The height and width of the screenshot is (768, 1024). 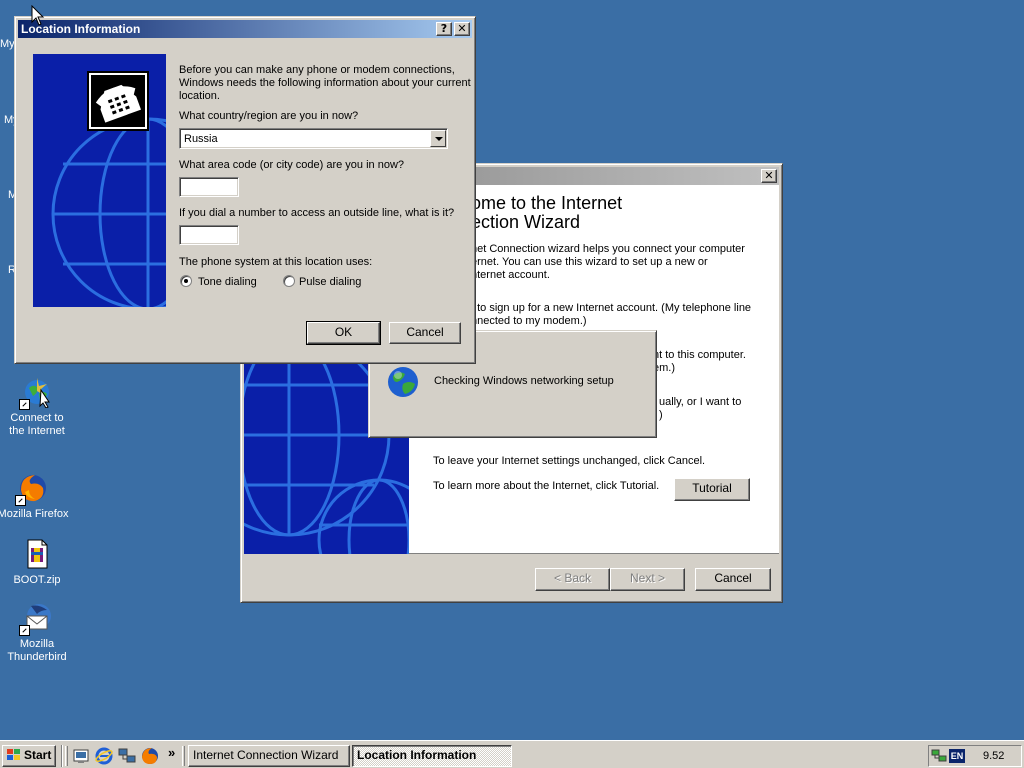 I want to click on globe-icon, so click(x=403, y=383).